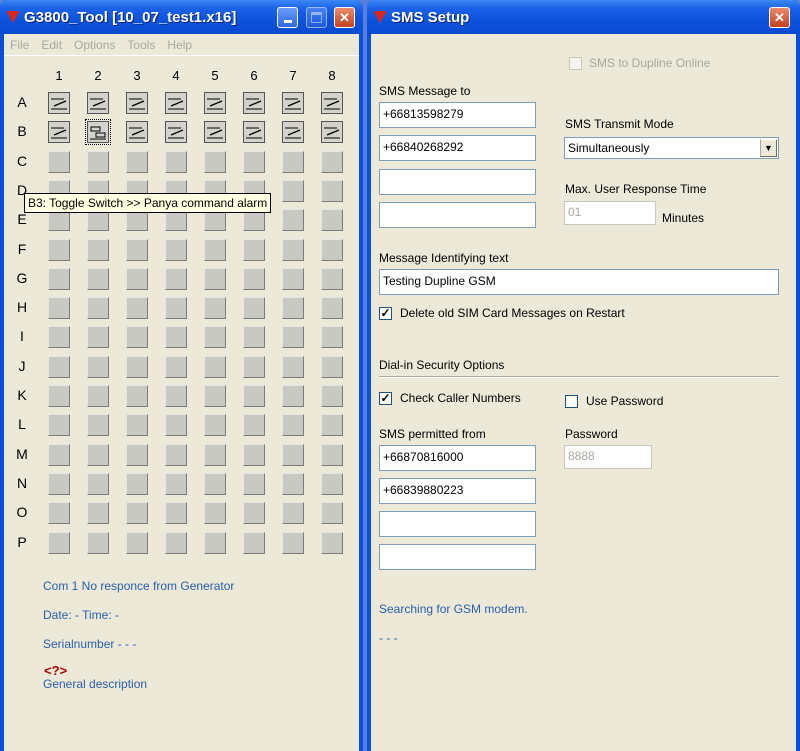 The height and width of the screenshot is (751, 800). I want to click on grid-cell-h2, so click(98, 308).